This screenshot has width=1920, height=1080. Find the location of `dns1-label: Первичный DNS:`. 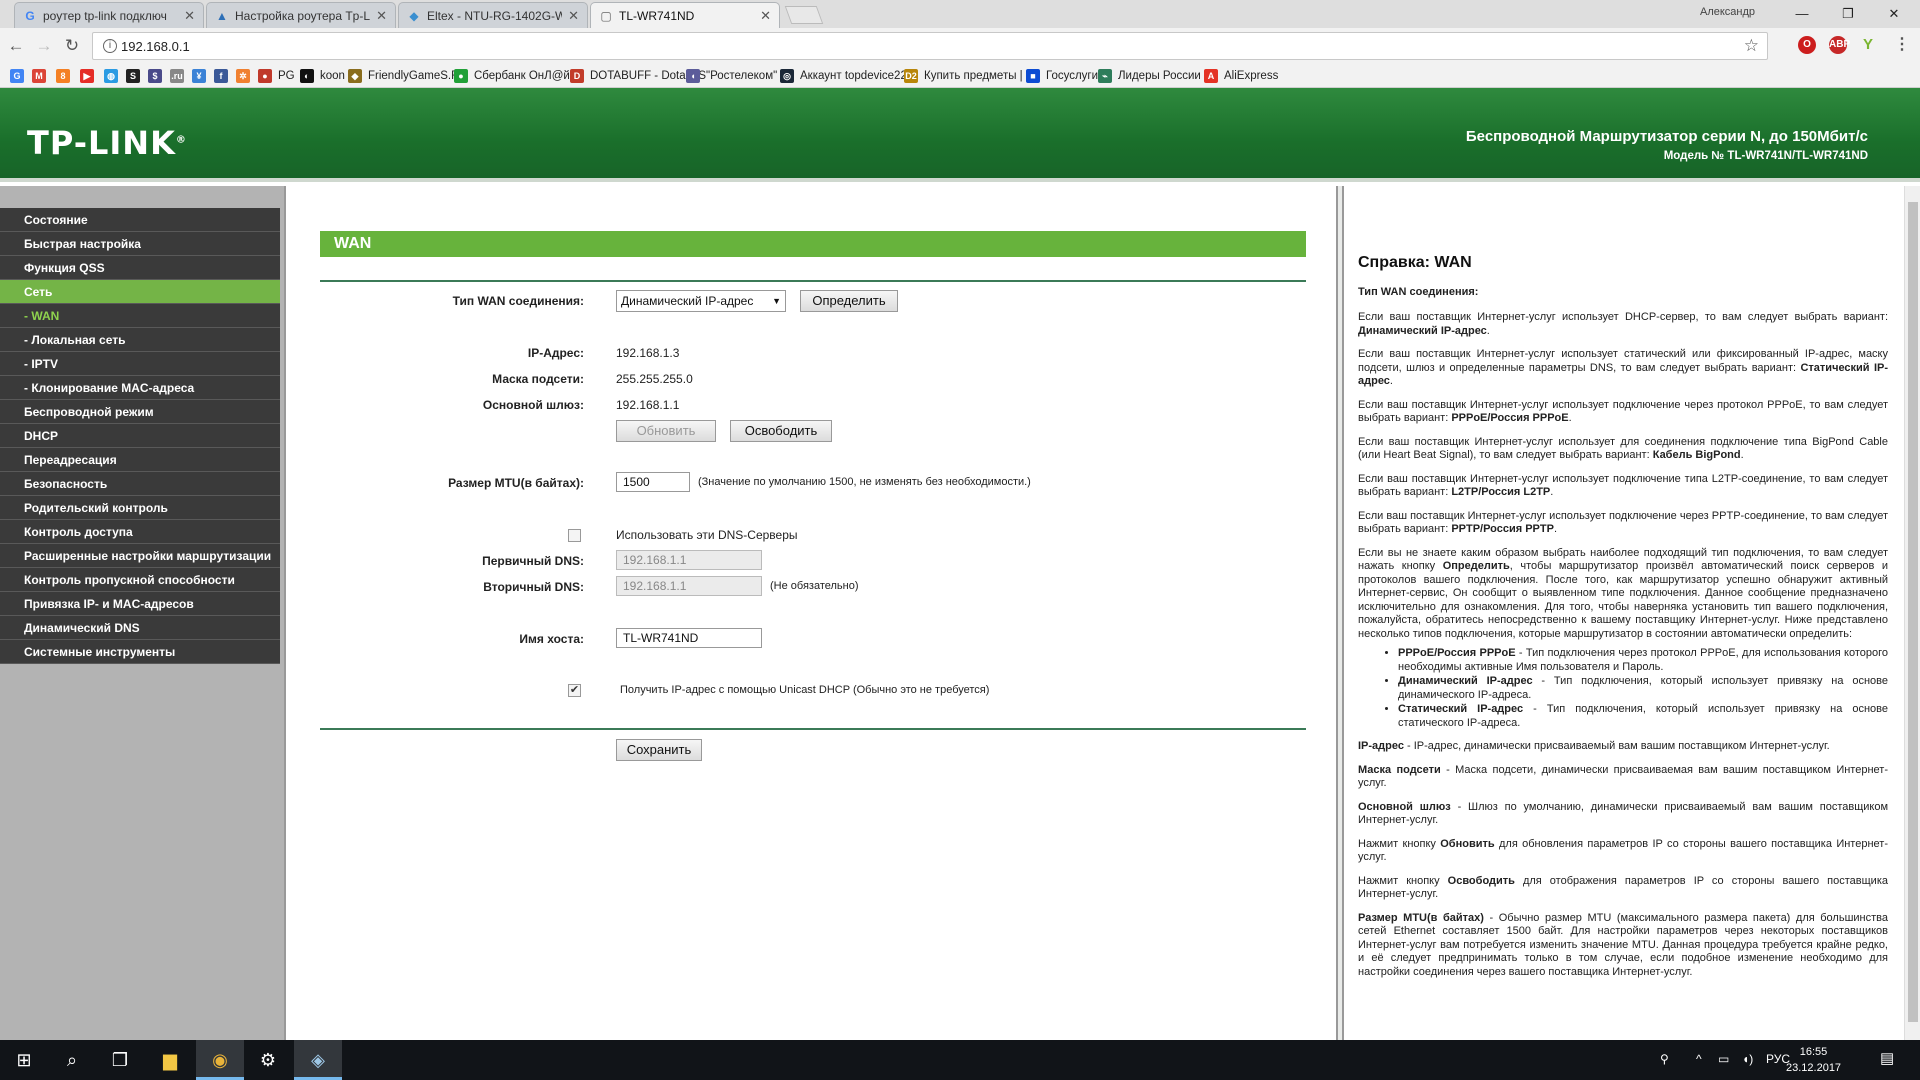

dns1-label: Первичный DNS: is located at coordinates (533, 561).